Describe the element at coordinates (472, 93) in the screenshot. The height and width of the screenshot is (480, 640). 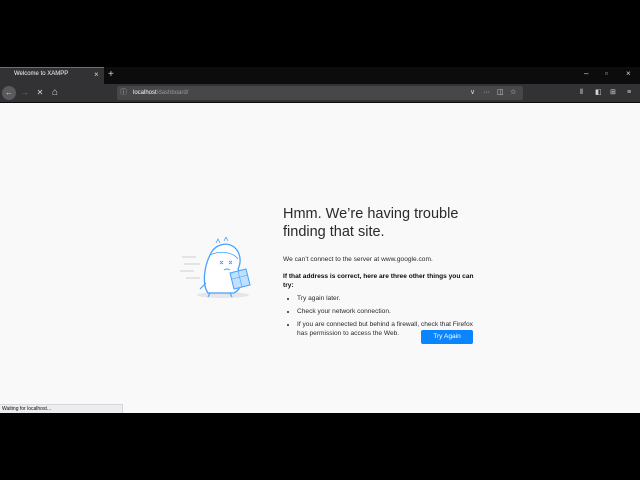
I see `url-dropdown-icon: ∨` at that location.